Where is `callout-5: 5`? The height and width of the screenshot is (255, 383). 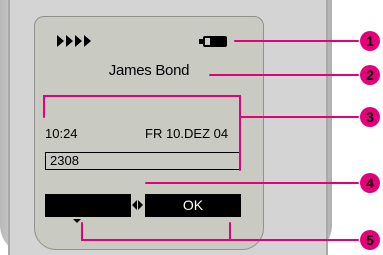 callout-5: 5 is located at coordinates (370, 240).